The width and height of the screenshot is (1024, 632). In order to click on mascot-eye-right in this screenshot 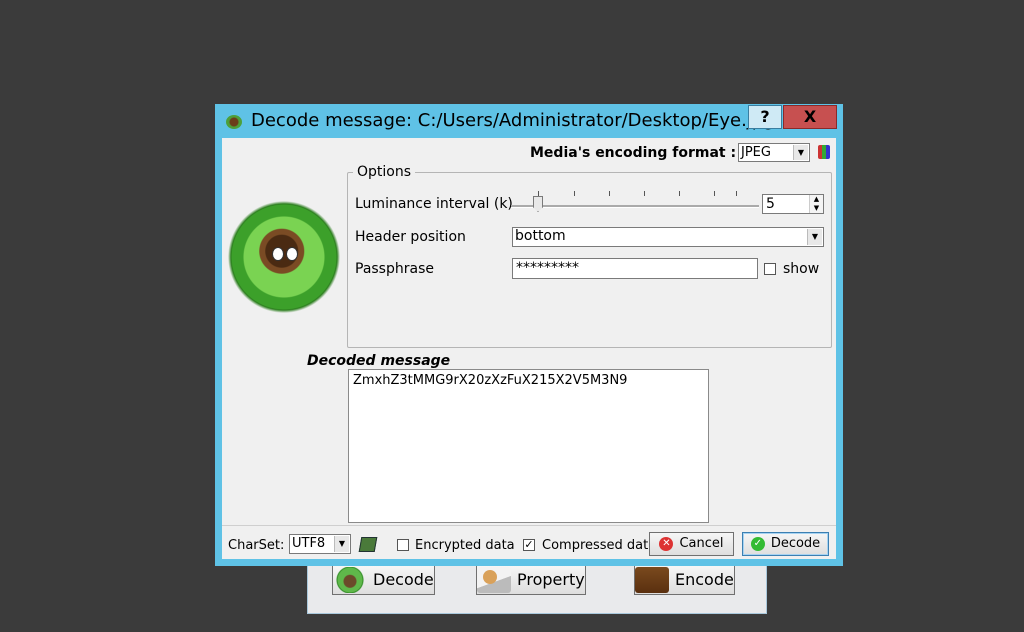, I will do `click(292, 254)`.